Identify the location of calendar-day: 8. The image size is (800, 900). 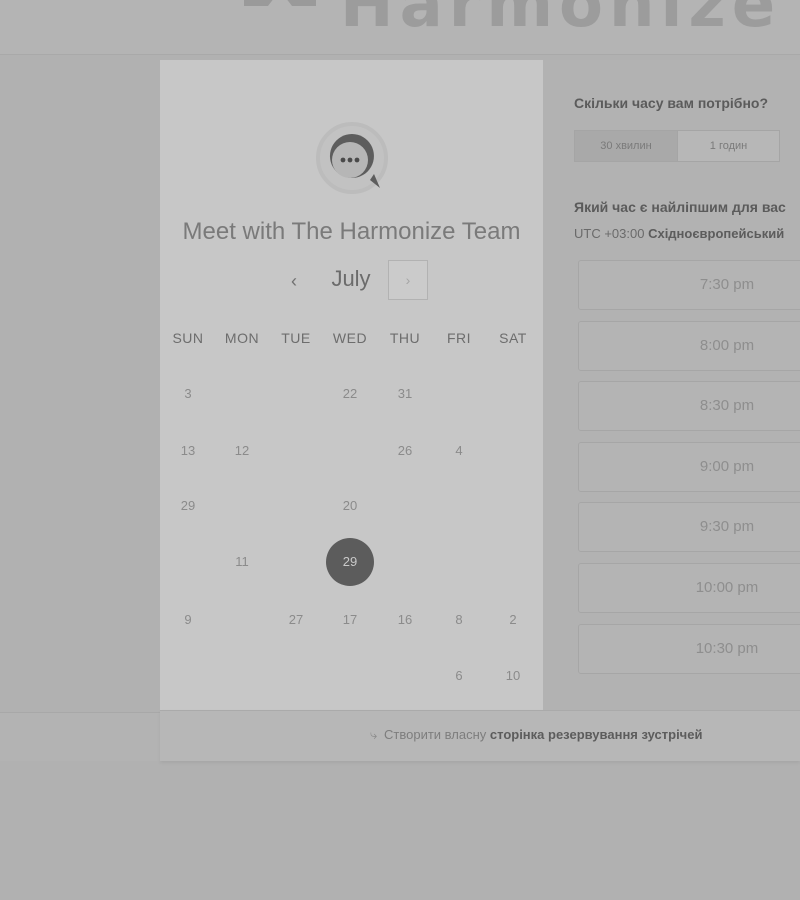
(459, 620).